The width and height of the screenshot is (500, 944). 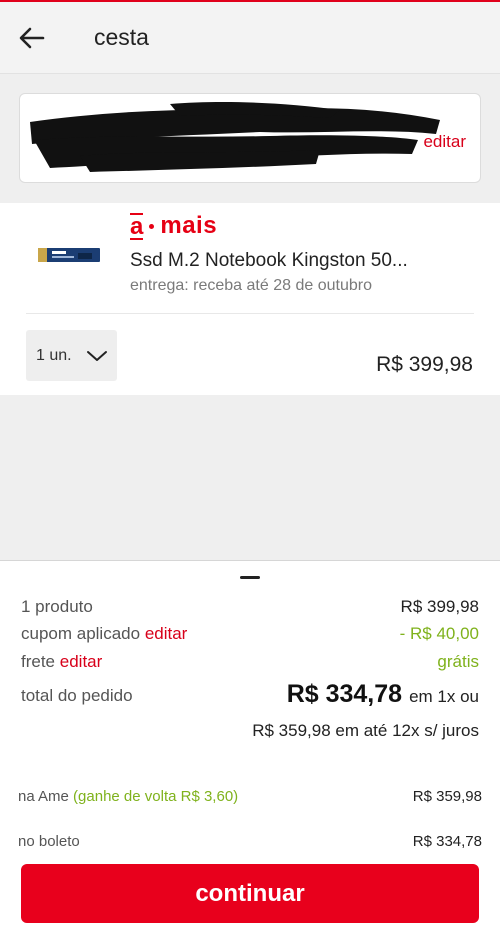 I want to click on product-thumbnail, so click(x=69, y=255).